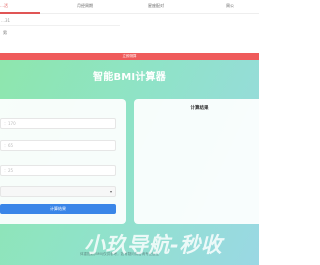 The image size is (320, 265). Describe the element at coordinates (58, 123) in the screenshot. I see `height-input: ：170` at that location.